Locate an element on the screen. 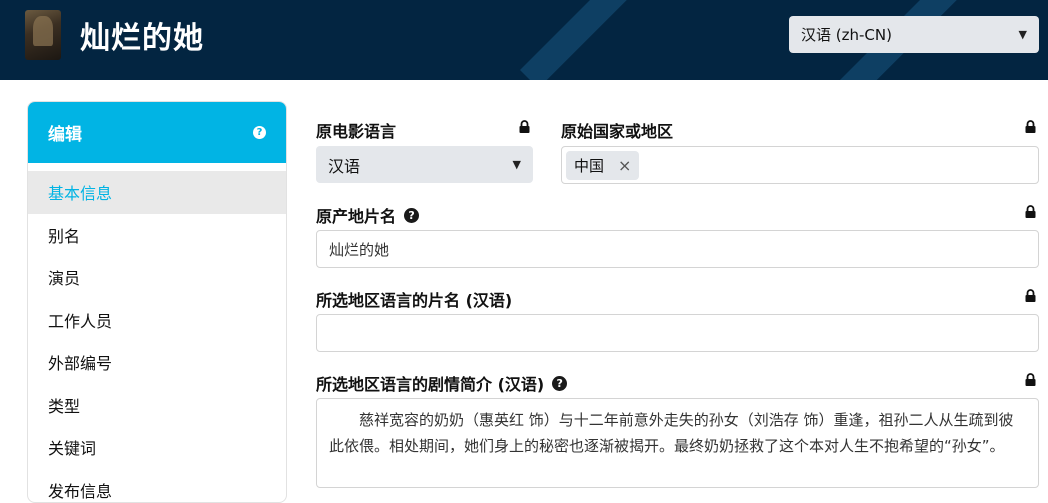  sidebar-item-keywords: 关键词 is located at coordinates (157, 447).